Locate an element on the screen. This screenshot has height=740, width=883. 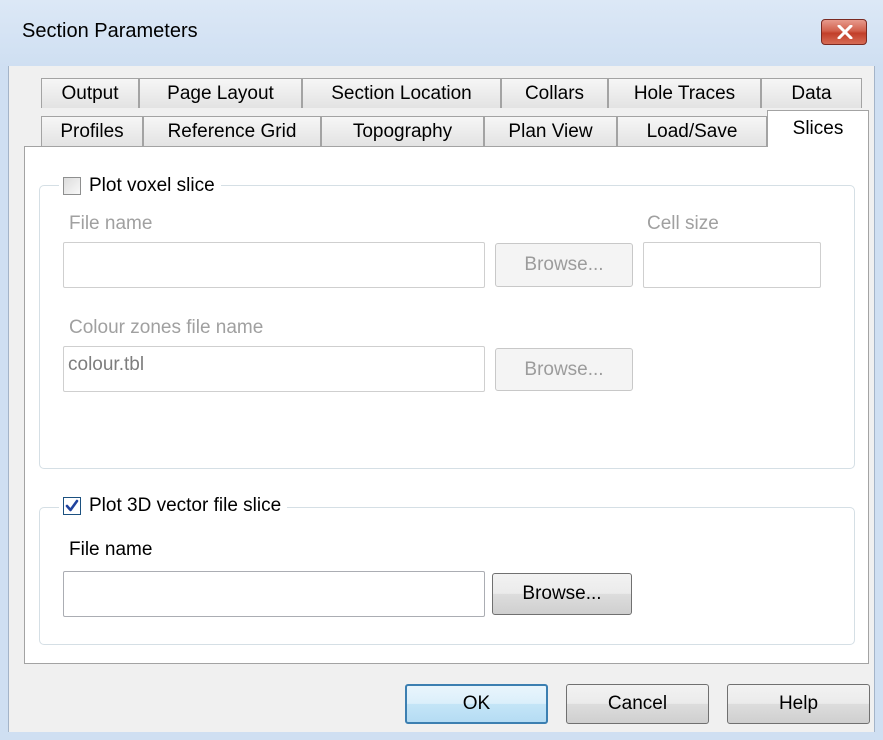
title-bar: Section Parameters is located at coordinates (441, 33).